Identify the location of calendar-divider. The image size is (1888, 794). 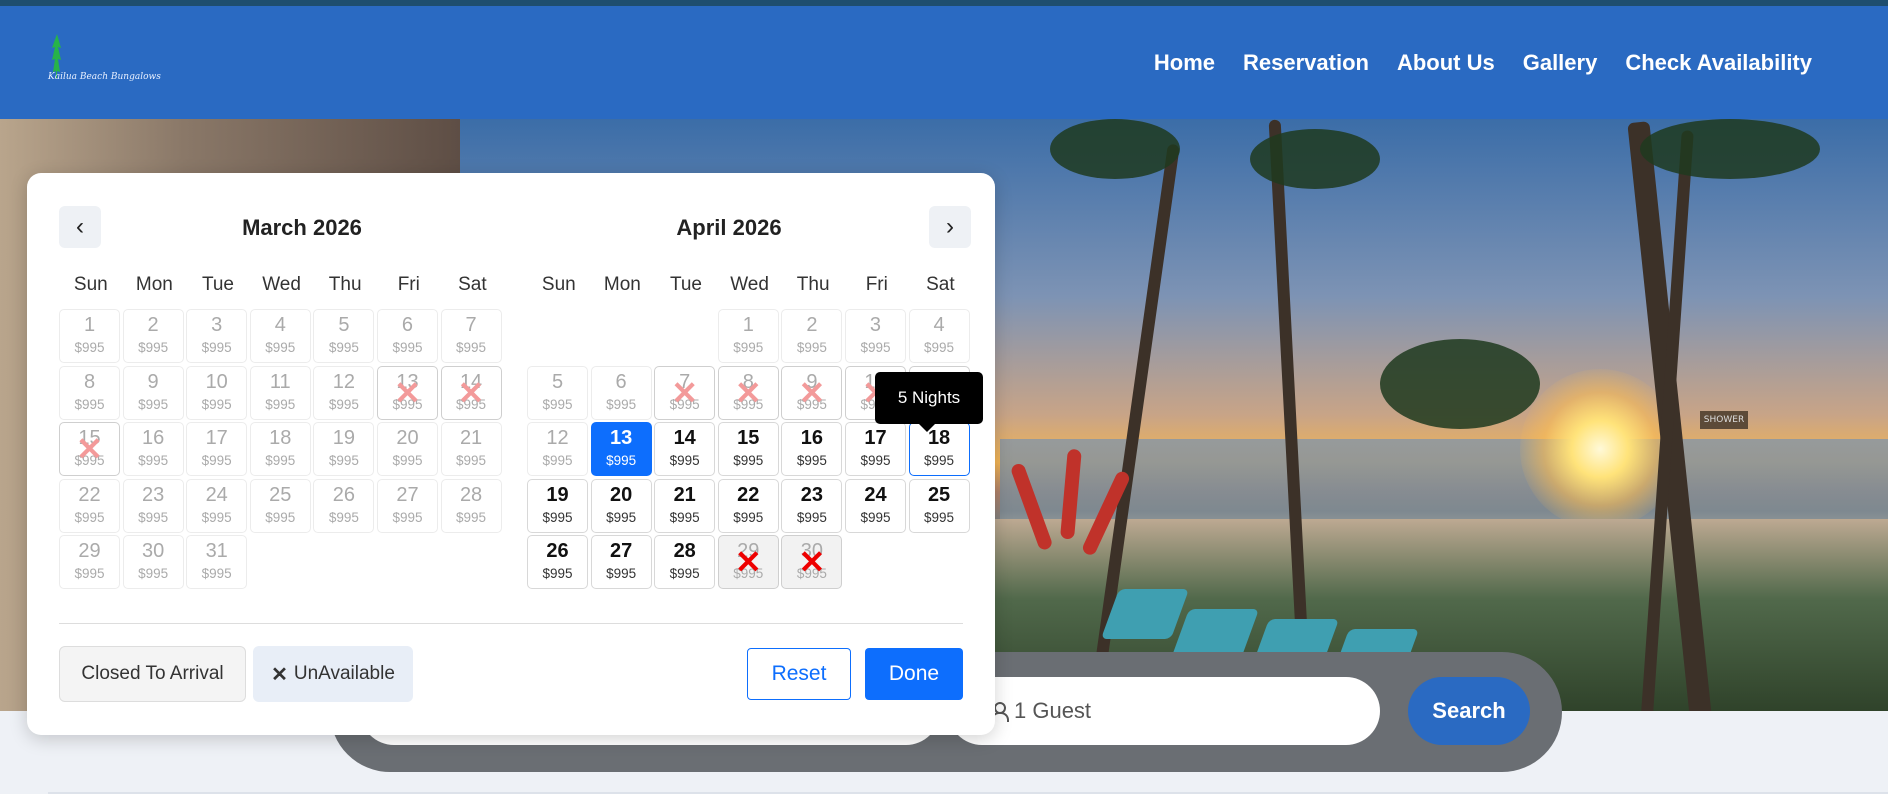
(511, 623).